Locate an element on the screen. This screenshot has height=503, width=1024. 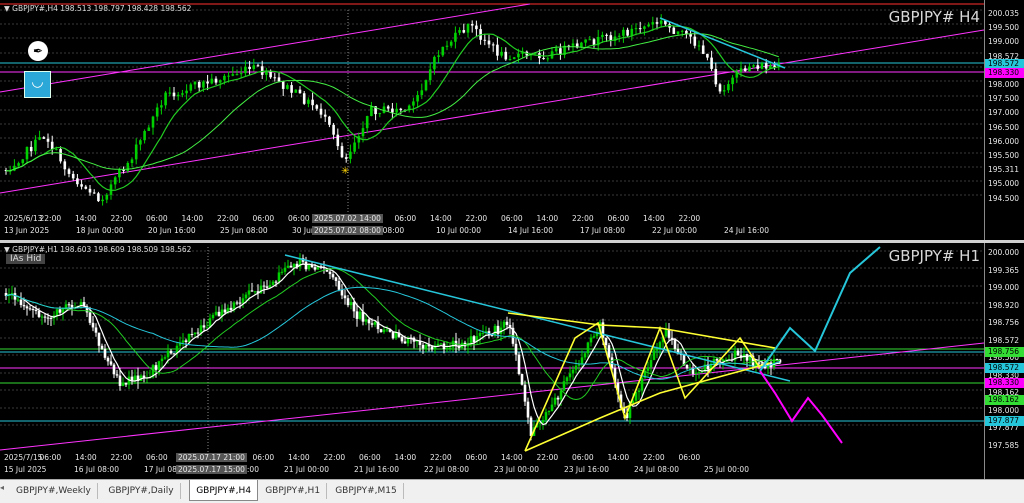
time-tick: 06:00 is located at coordinates (689, 457).